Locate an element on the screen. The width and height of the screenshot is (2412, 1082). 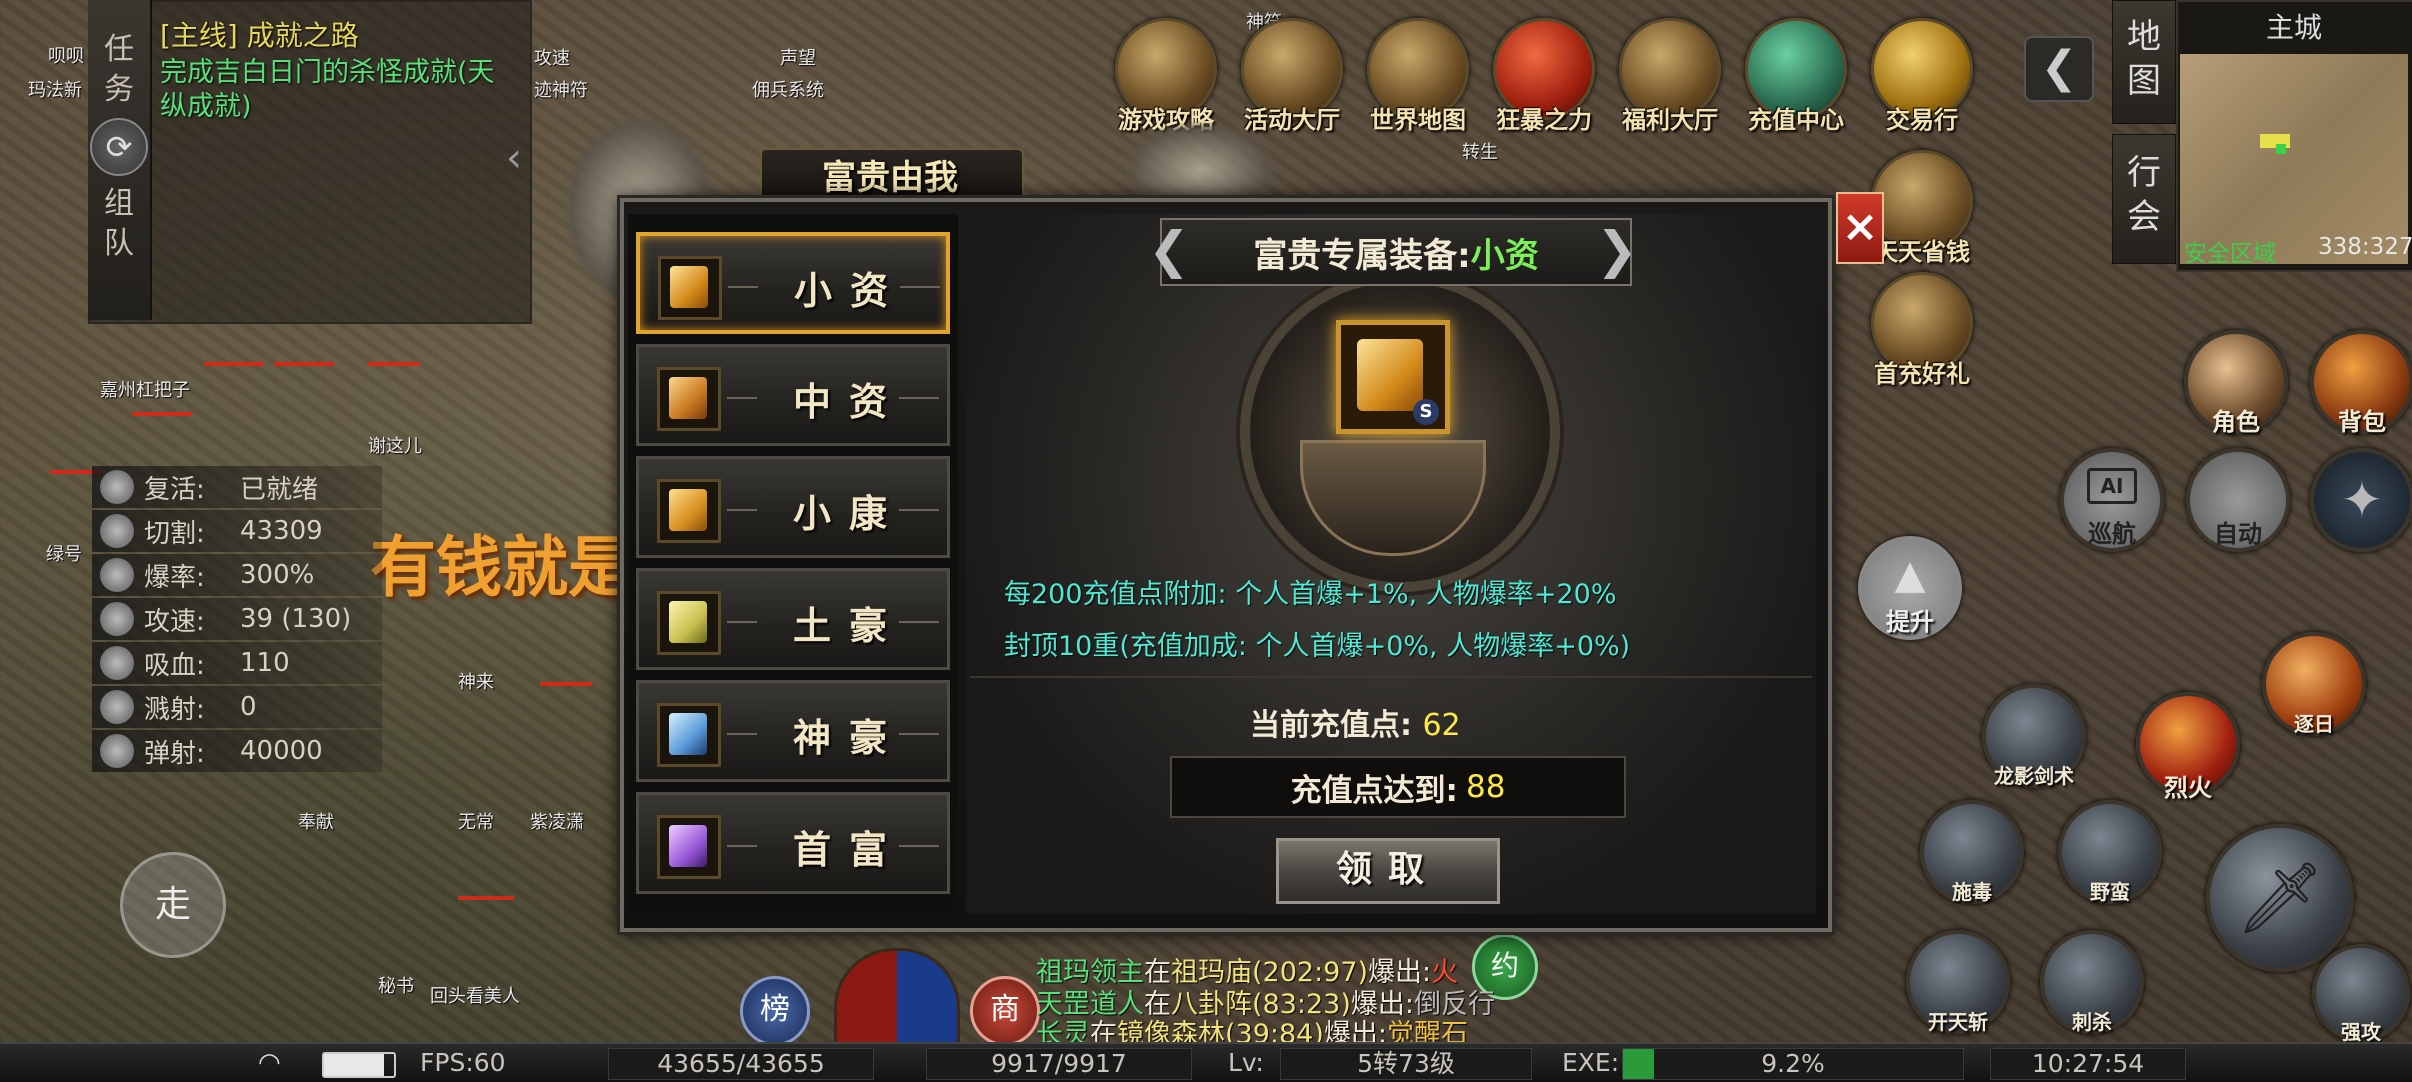
tab-map-char-1: 地 is located at coordinates (2144, 37).